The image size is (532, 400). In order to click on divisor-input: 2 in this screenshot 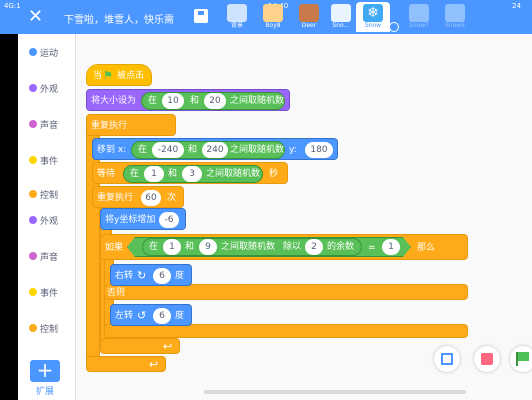, I will do `click(314, 247)`.